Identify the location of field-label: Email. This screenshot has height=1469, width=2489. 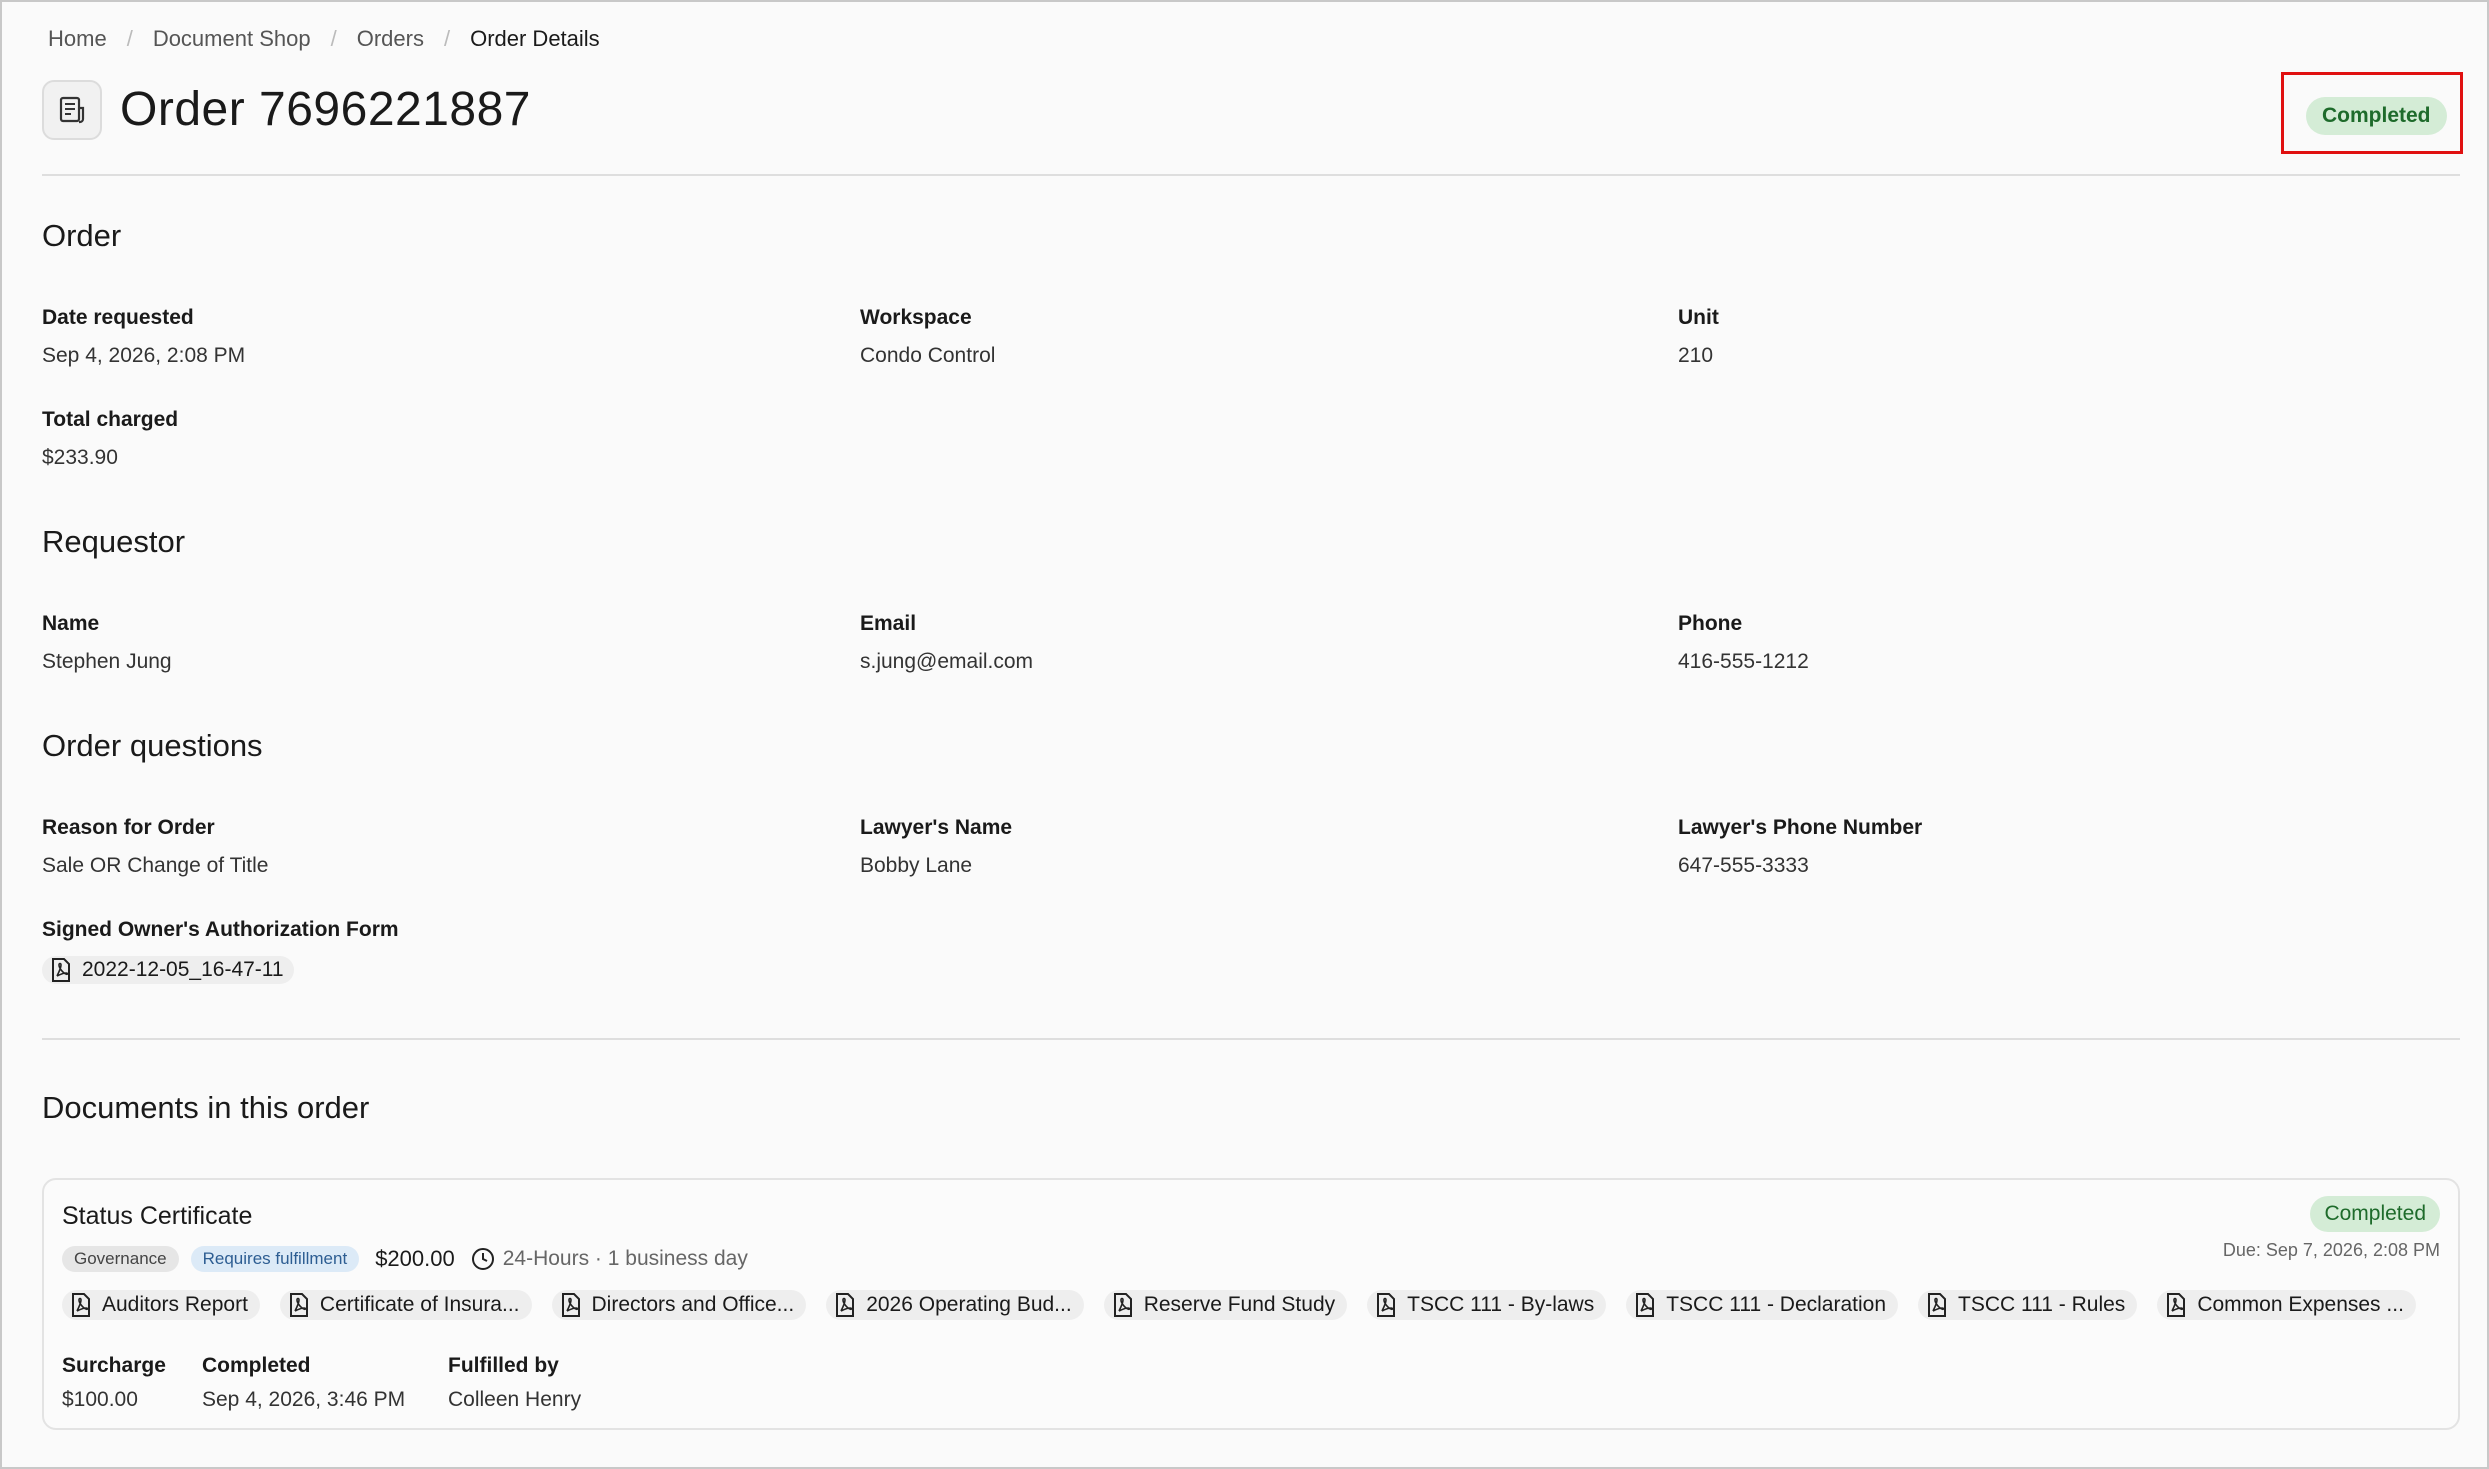
(888, 623).